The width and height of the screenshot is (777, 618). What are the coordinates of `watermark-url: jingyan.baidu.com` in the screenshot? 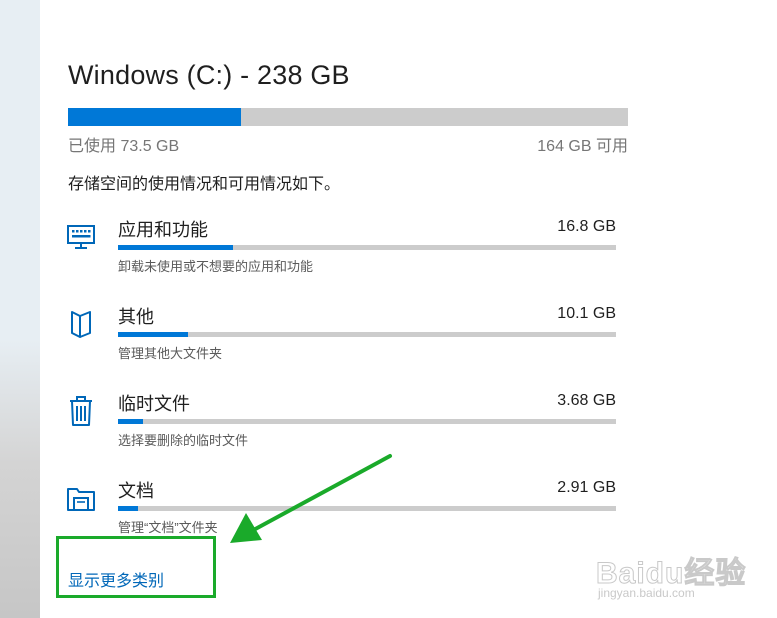 It's located at (646, 593).